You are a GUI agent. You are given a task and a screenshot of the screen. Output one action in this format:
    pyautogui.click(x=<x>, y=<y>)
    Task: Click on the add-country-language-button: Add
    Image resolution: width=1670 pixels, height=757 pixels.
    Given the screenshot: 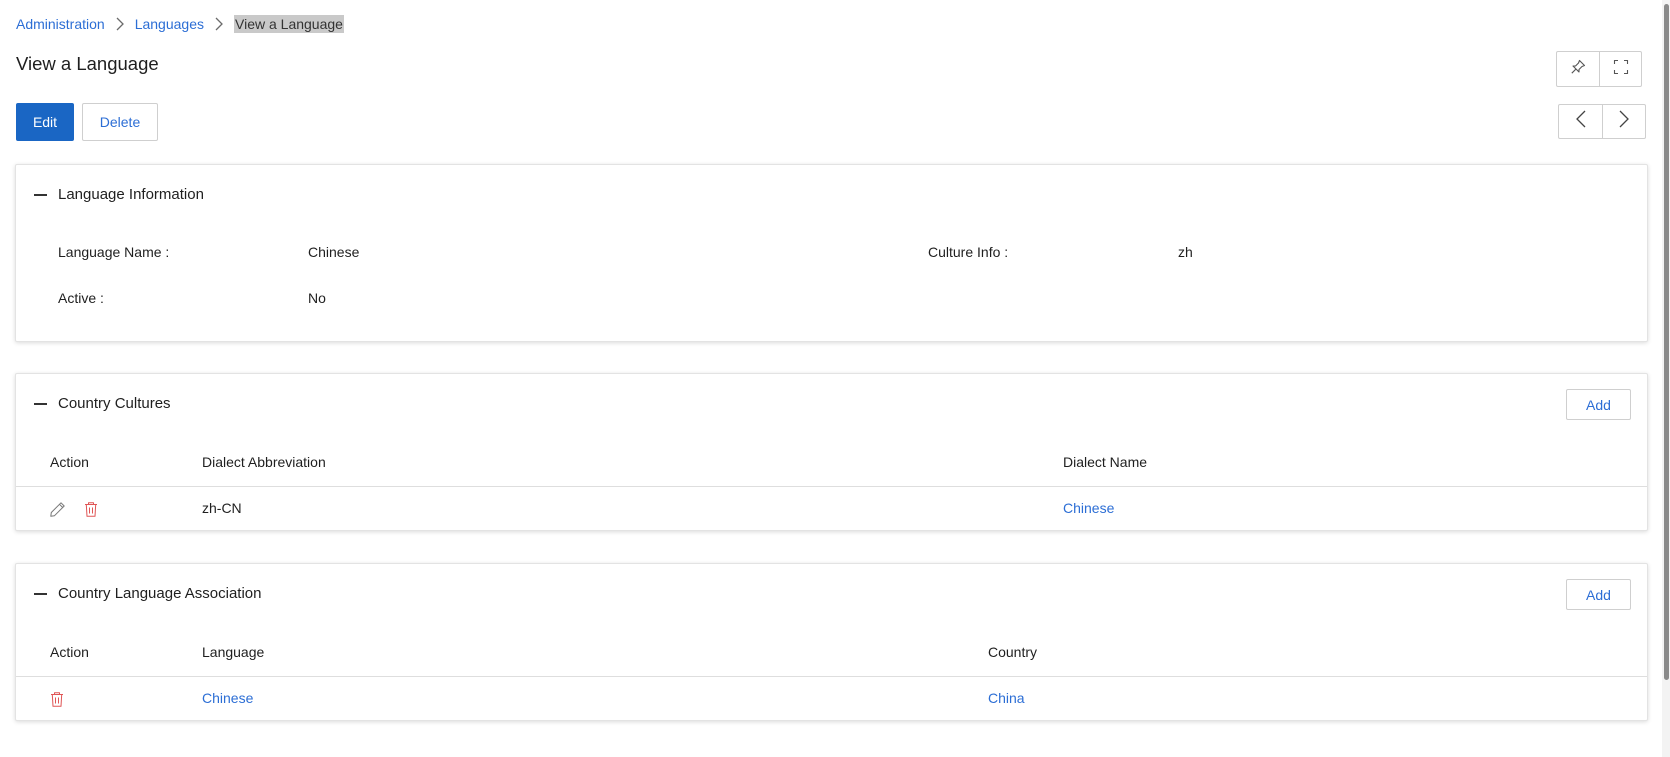 What is the action you would take?
    pyautogui.click(x=1598, y=594)
    